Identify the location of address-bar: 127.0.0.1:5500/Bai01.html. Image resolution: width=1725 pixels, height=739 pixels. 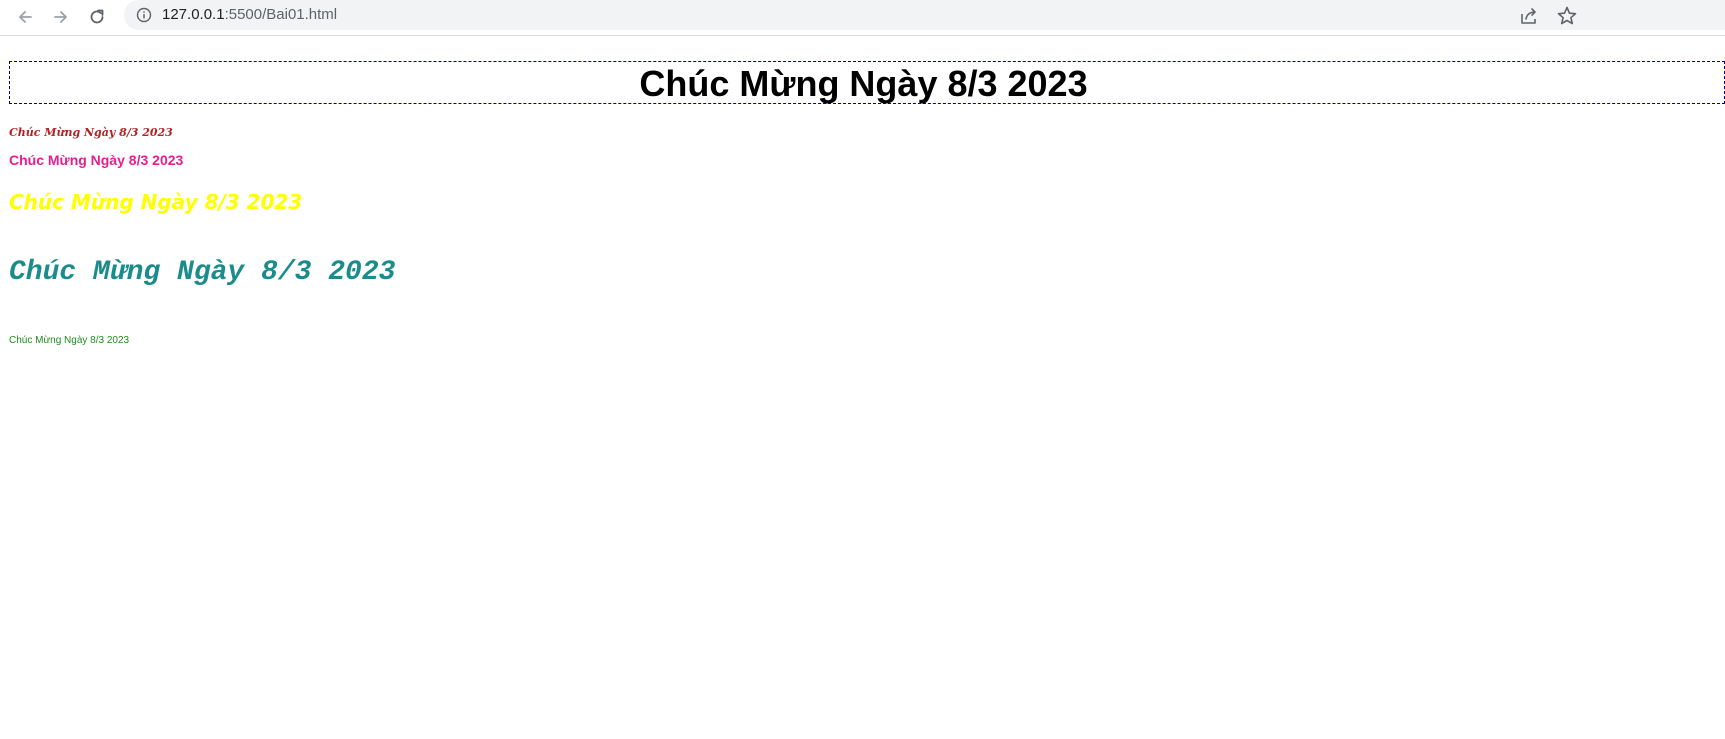
(924, 15).